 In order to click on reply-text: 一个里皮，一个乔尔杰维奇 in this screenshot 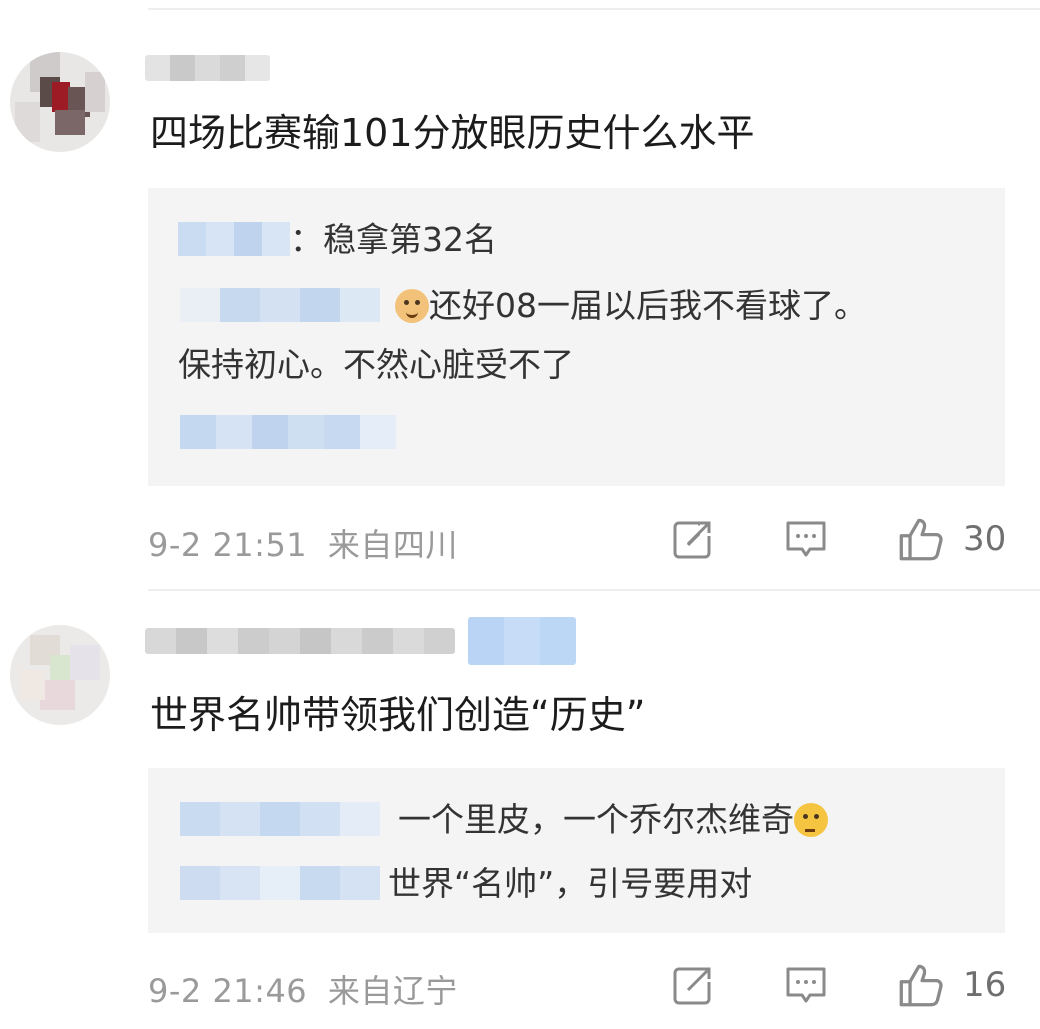, I will do `click(596, 819)`.